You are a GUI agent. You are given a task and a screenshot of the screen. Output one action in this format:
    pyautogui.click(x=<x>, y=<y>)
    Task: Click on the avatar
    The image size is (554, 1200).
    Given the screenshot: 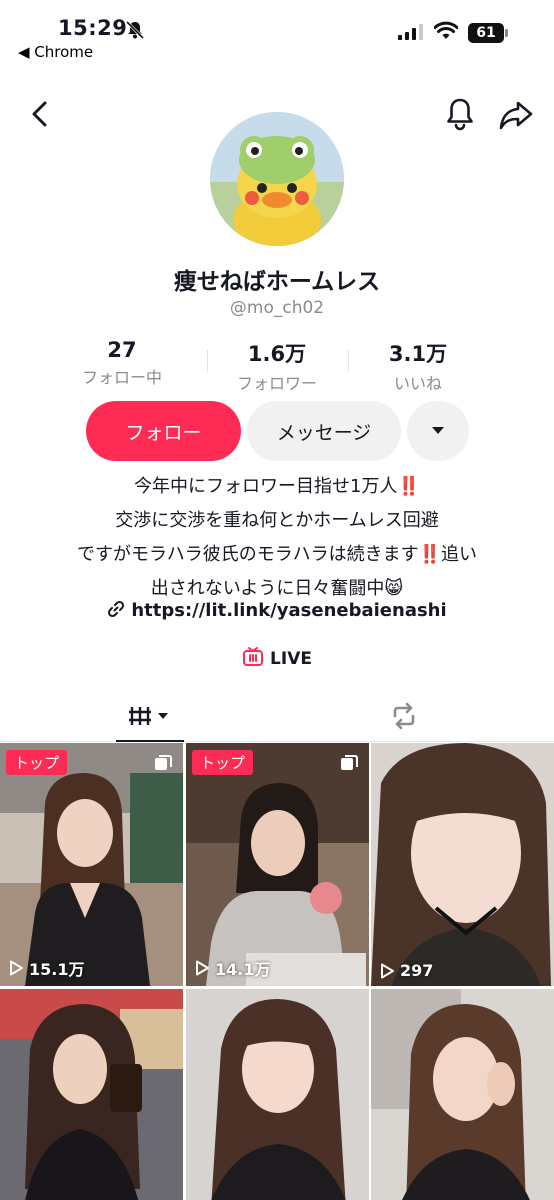 What is the action you would take?
    pyautogui.click(x=277, y=179)
    